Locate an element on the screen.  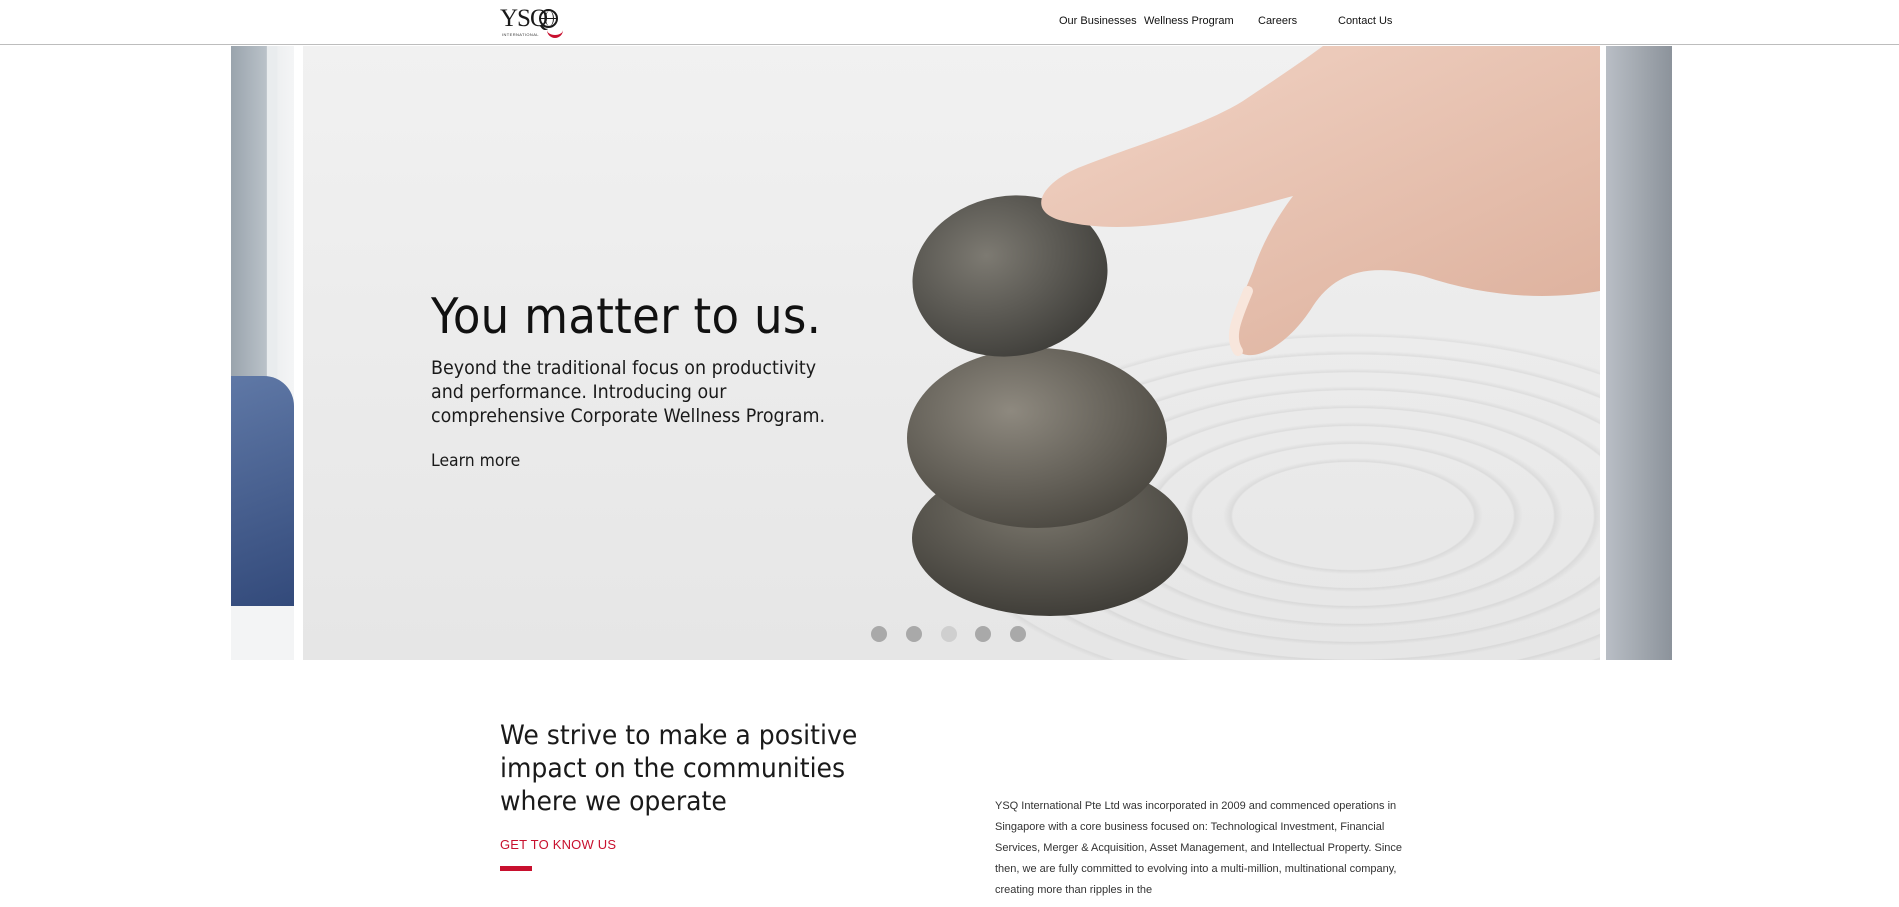
logo-subtext: INTERNATIONAL is located at coordinates (520, 34).